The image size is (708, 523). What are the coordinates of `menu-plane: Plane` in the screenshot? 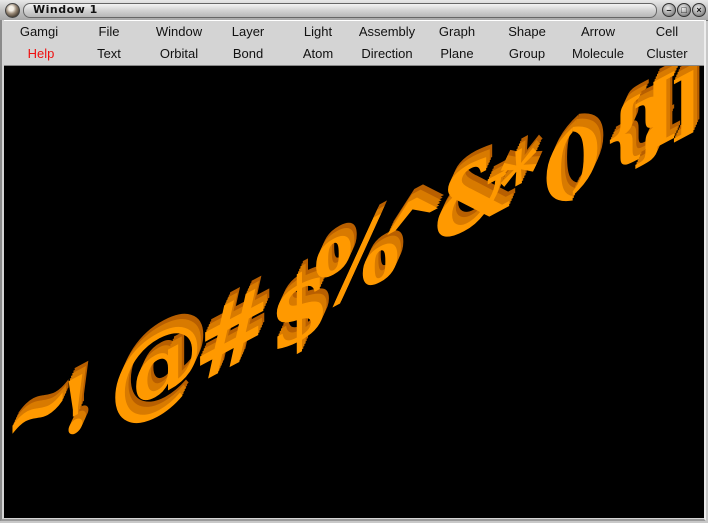 It's located at (457, 54).